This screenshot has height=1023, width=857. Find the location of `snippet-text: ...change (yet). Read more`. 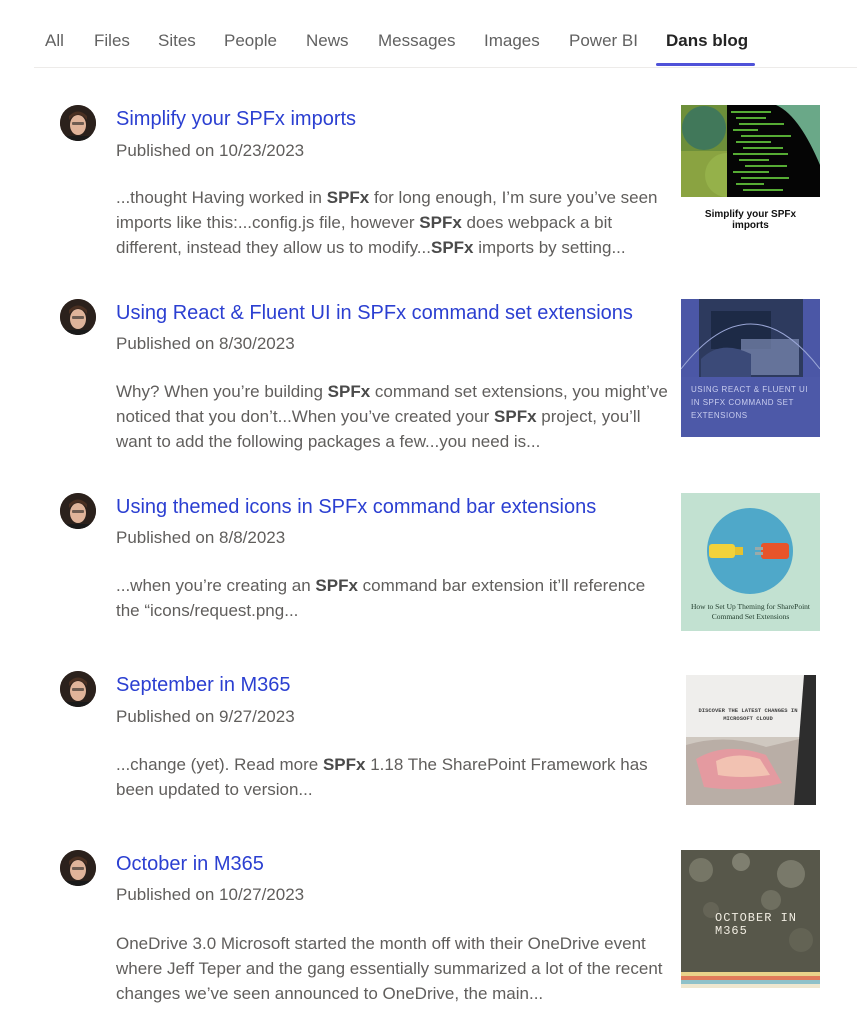

snippet-text: ...change (yet). Read more is located at coordinates (219, 764).